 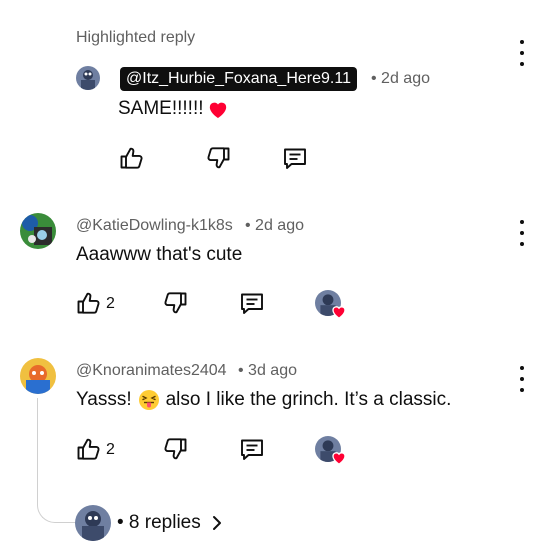 I want to click on squinting-tongue-emoji, so click(x=148, y=400).